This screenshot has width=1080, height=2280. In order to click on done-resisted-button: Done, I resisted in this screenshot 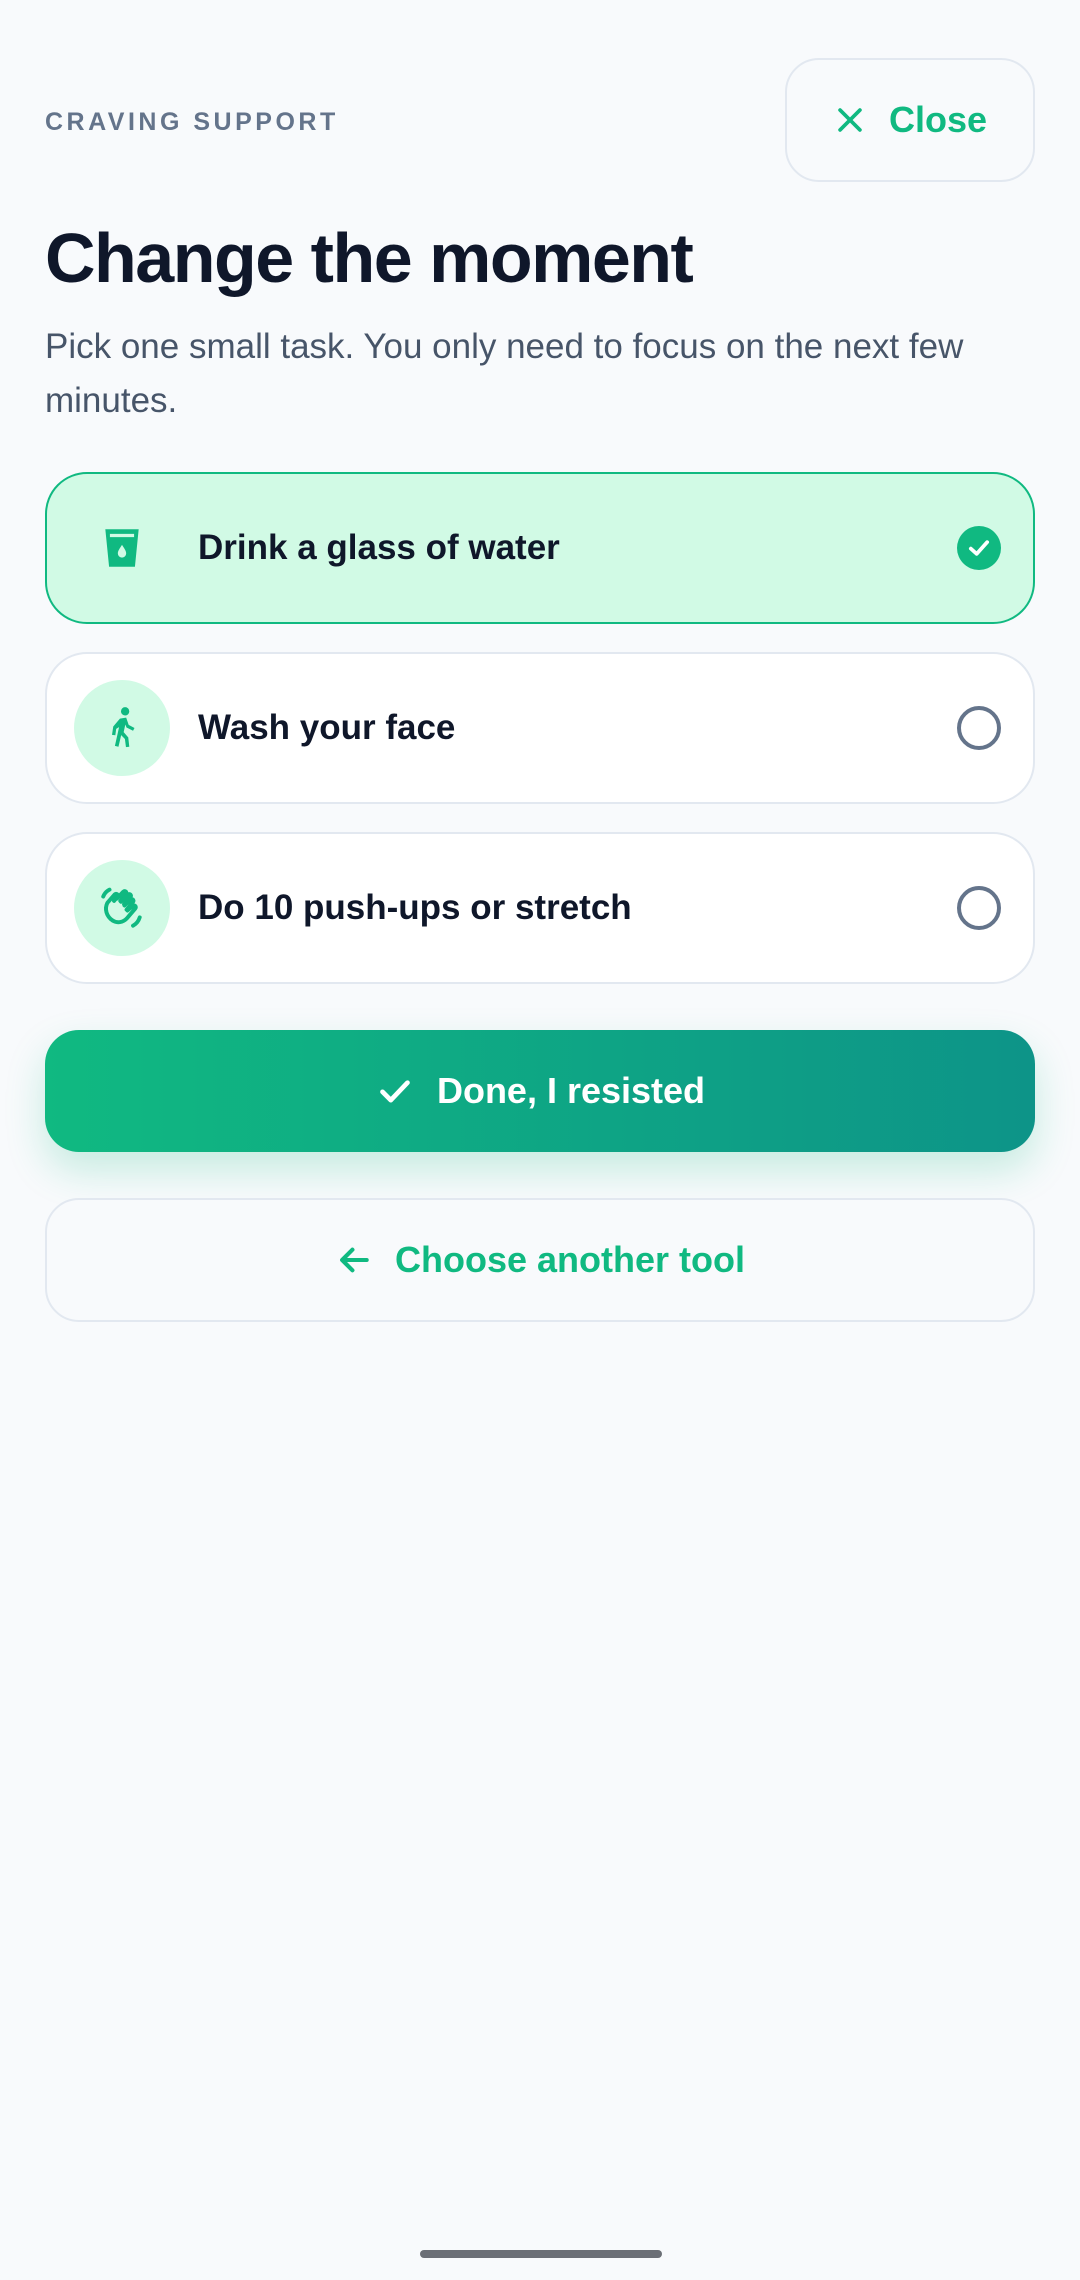, I will do `click(540, 1091)`.